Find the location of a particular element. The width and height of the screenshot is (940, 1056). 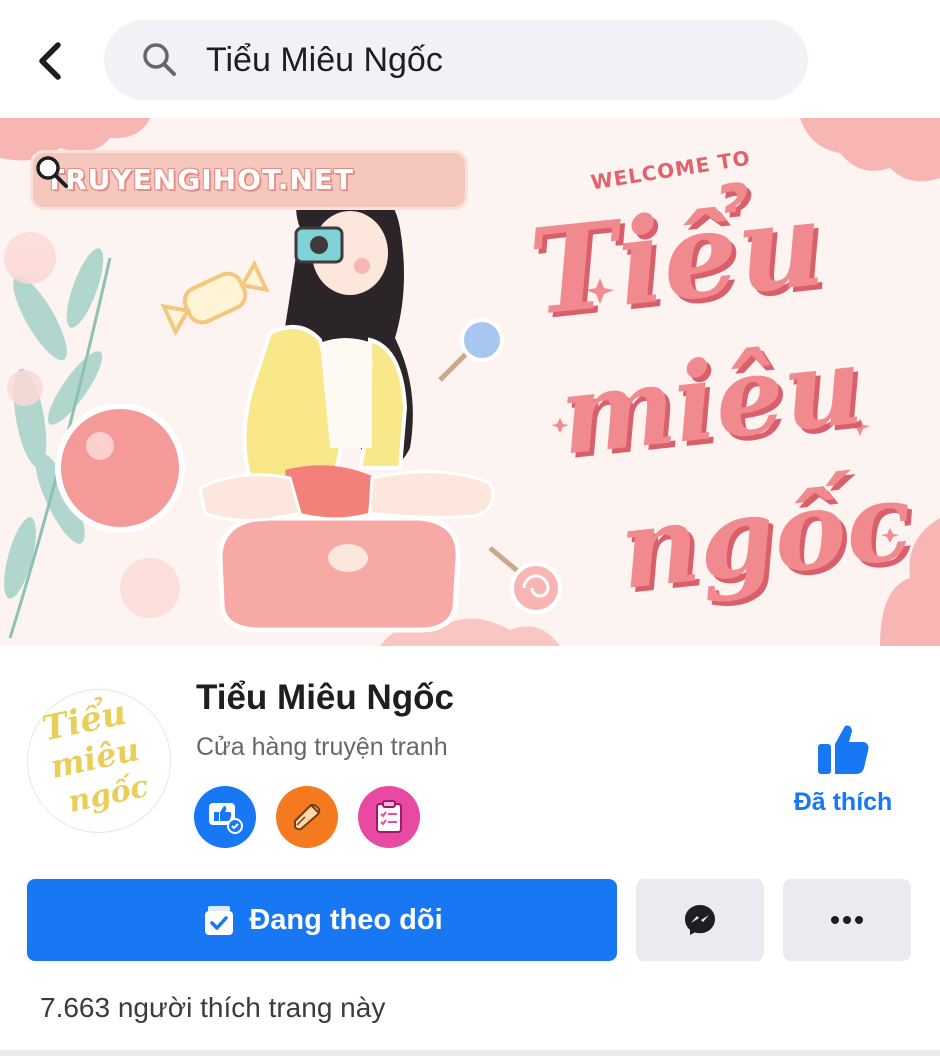

messenger-icon is located at coordinates (700, 920).